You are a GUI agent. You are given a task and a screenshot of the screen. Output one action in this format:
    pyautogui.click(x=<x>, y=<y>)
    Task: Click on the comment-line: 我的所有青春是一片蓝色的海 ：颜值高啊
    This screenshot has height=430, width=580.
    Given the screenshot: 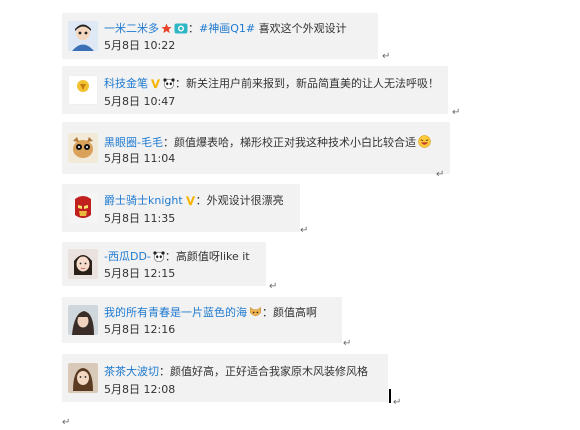 What is the action you would take?
    pyautogui.click(x=210, y=313)
    